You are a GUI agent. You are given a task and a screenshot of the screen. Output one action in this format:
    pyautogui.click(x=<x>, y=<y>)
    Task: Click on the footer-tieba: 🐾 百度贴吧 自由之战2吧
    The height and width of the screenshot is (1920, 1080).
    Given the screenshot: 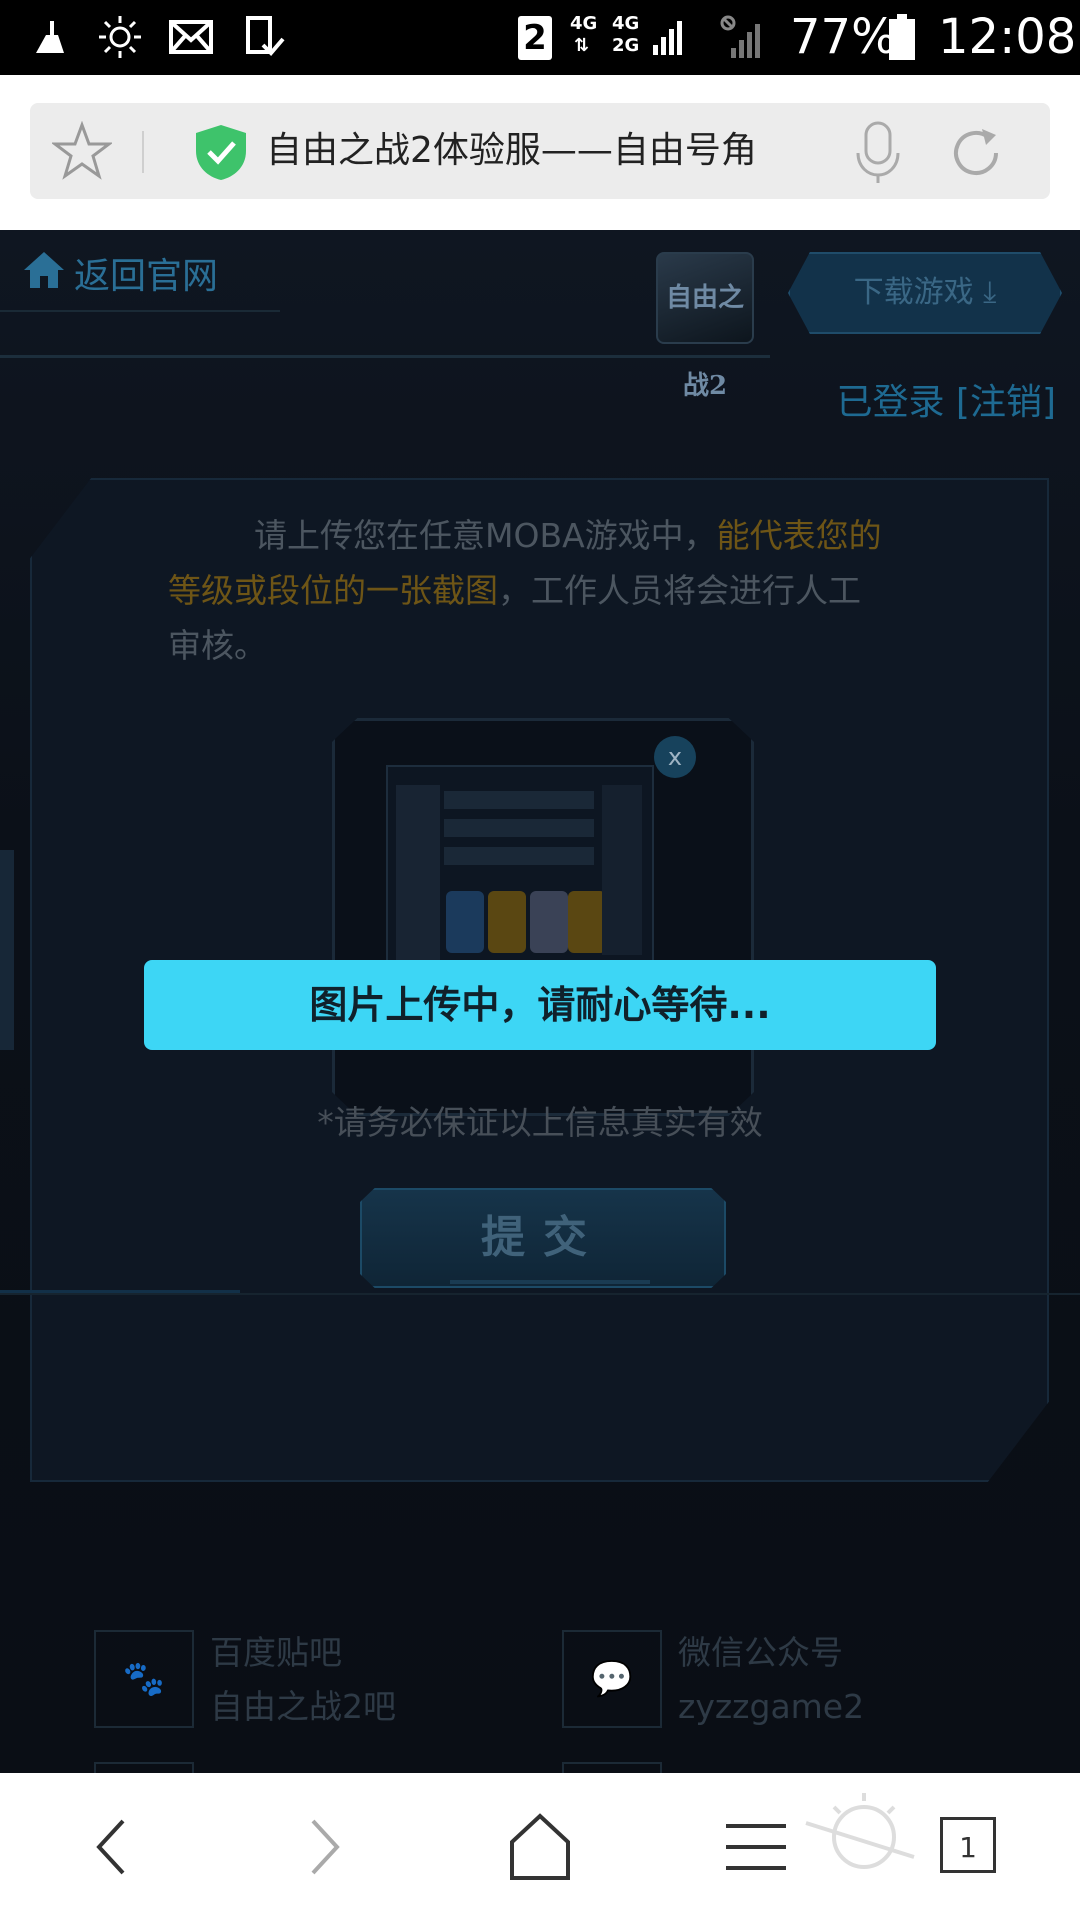 What is the action you would take?
    pyautogui.click(x=284, y=1680)
    